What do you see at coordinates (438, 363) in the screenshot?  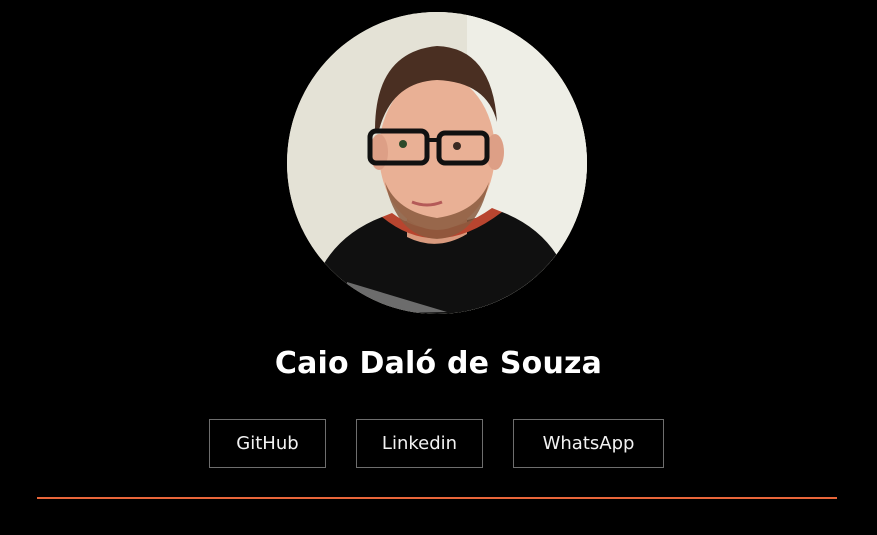 I see `profile-name: Caio Daló de Souza` at bounding box center [438, 363].